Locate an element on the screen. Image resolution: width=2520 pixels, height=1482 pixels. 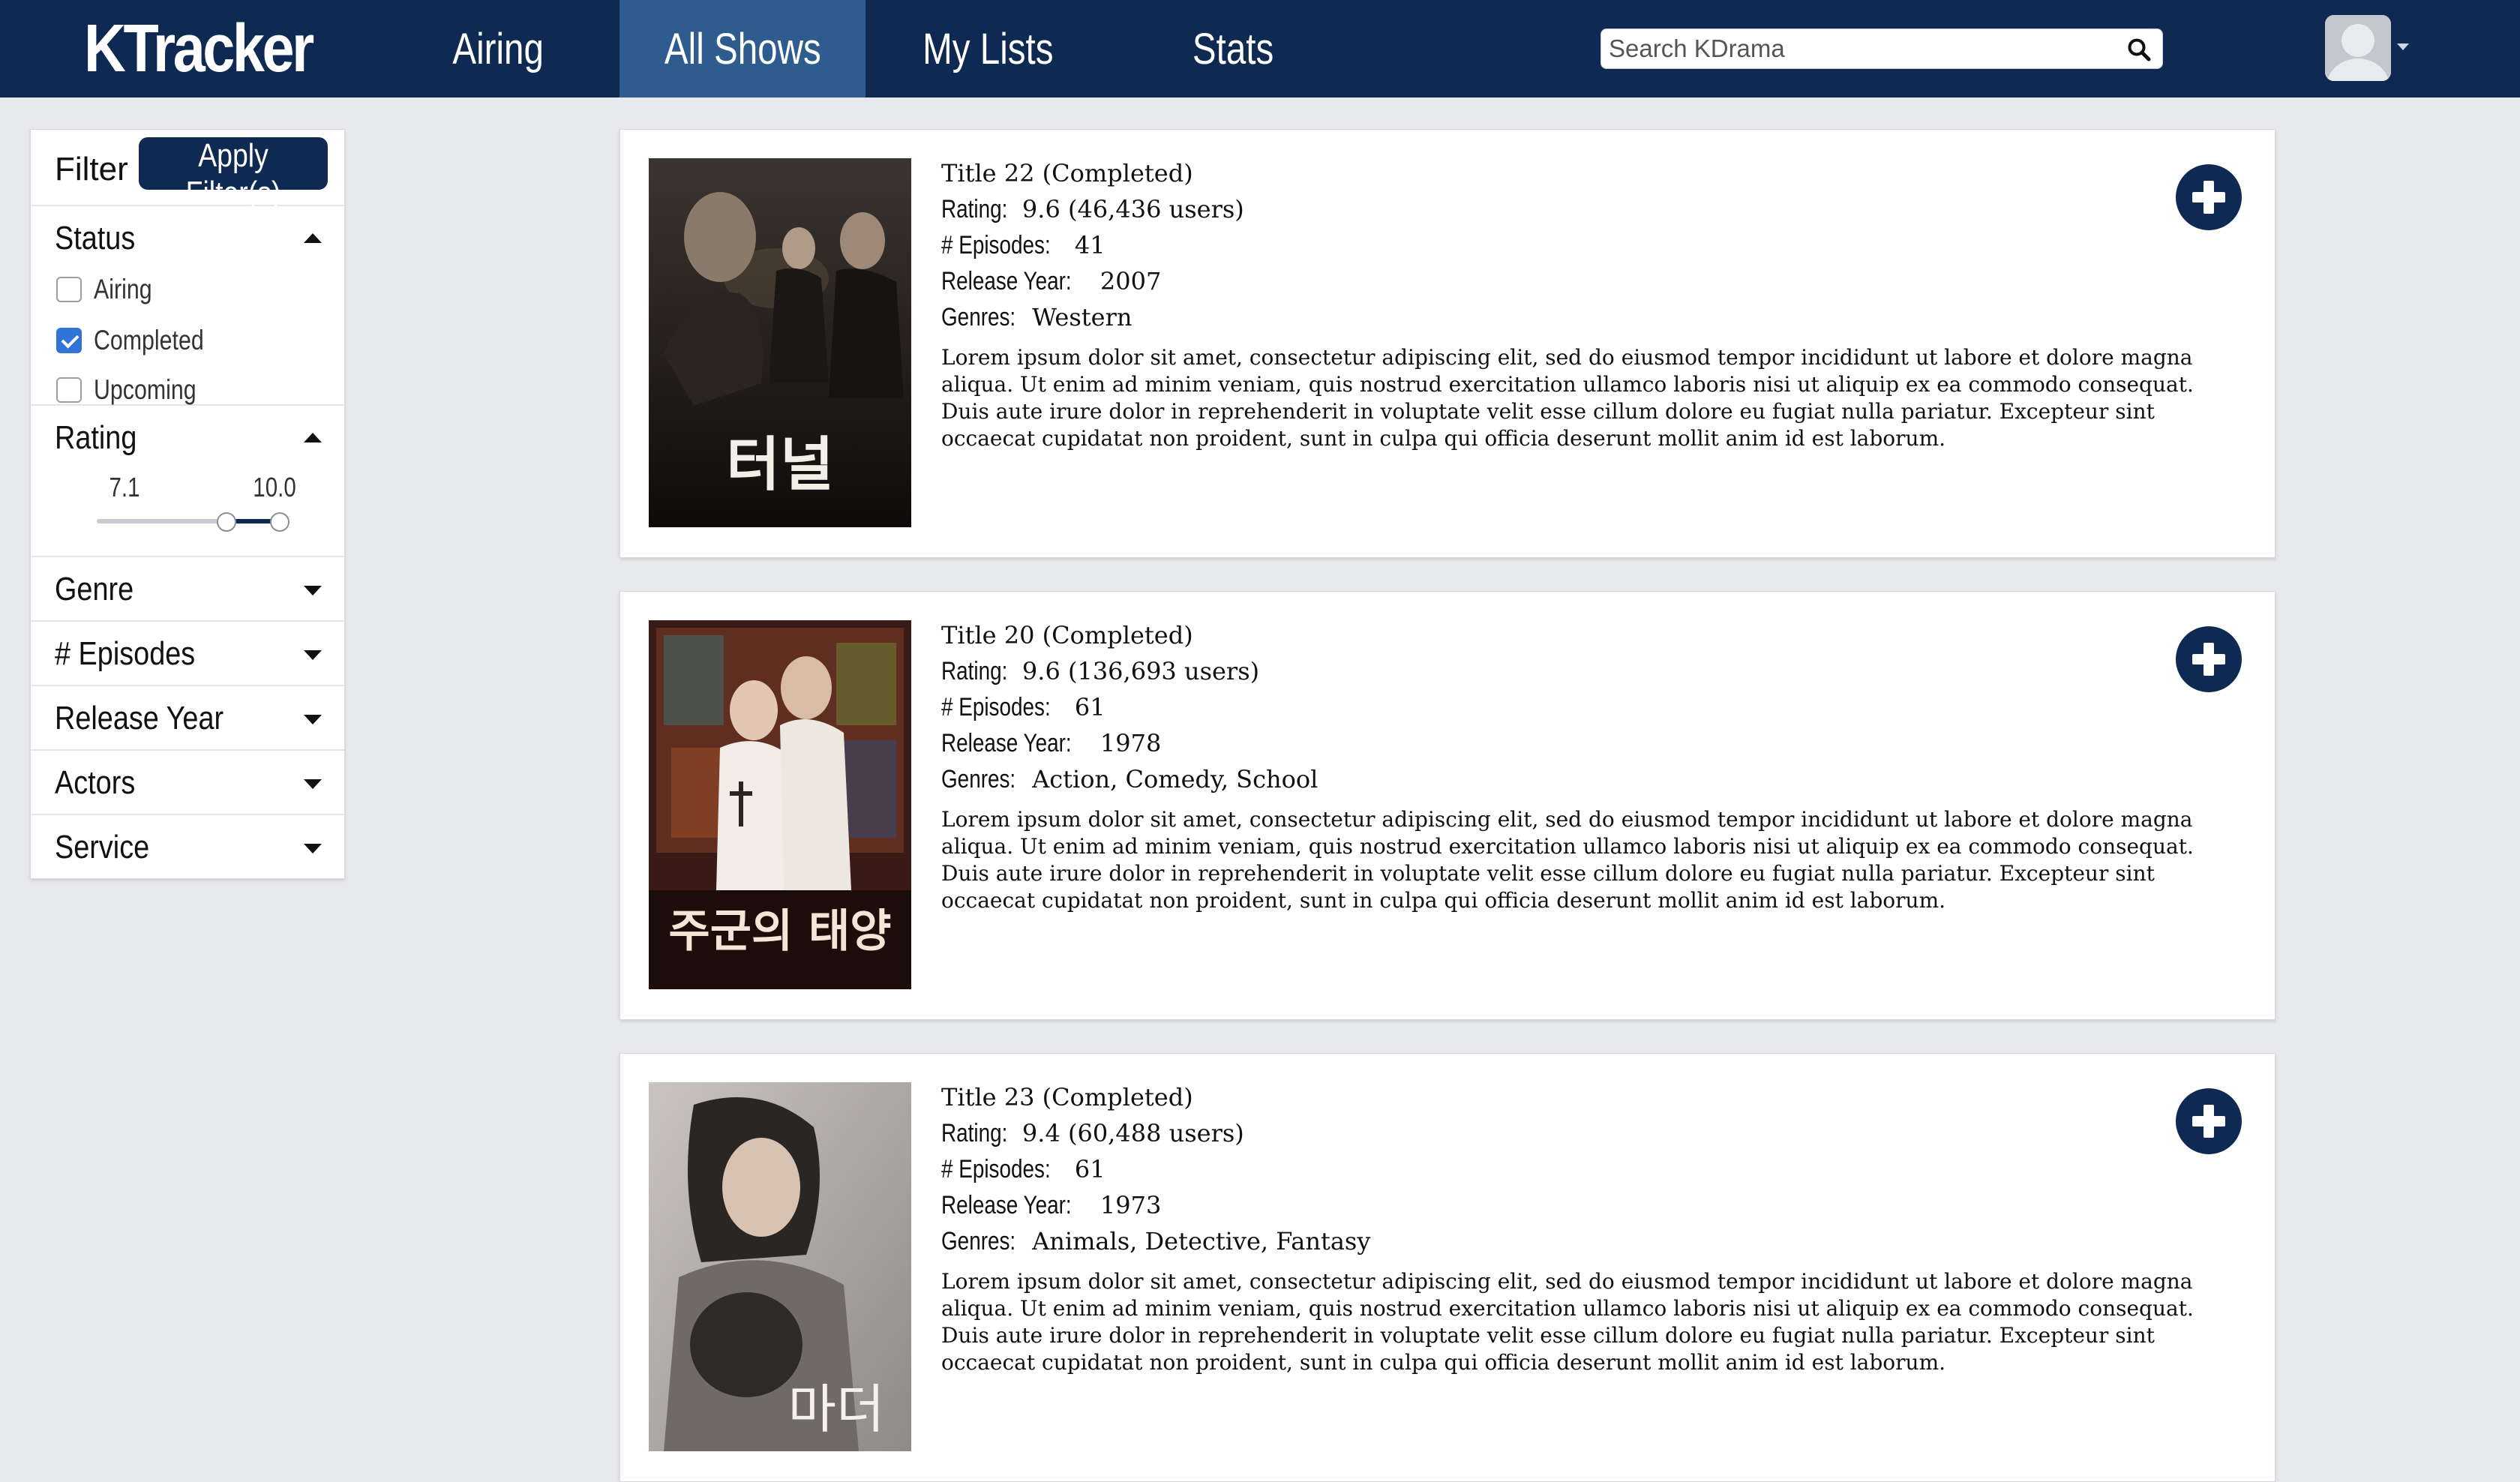
rating-slider-max-handle is located at coordinates (280, 522).